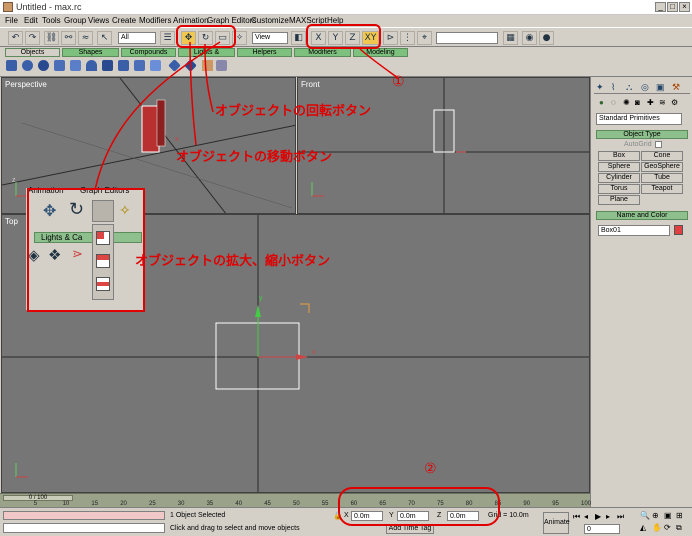  I want to click on menu-file: File, so click(11, 20).